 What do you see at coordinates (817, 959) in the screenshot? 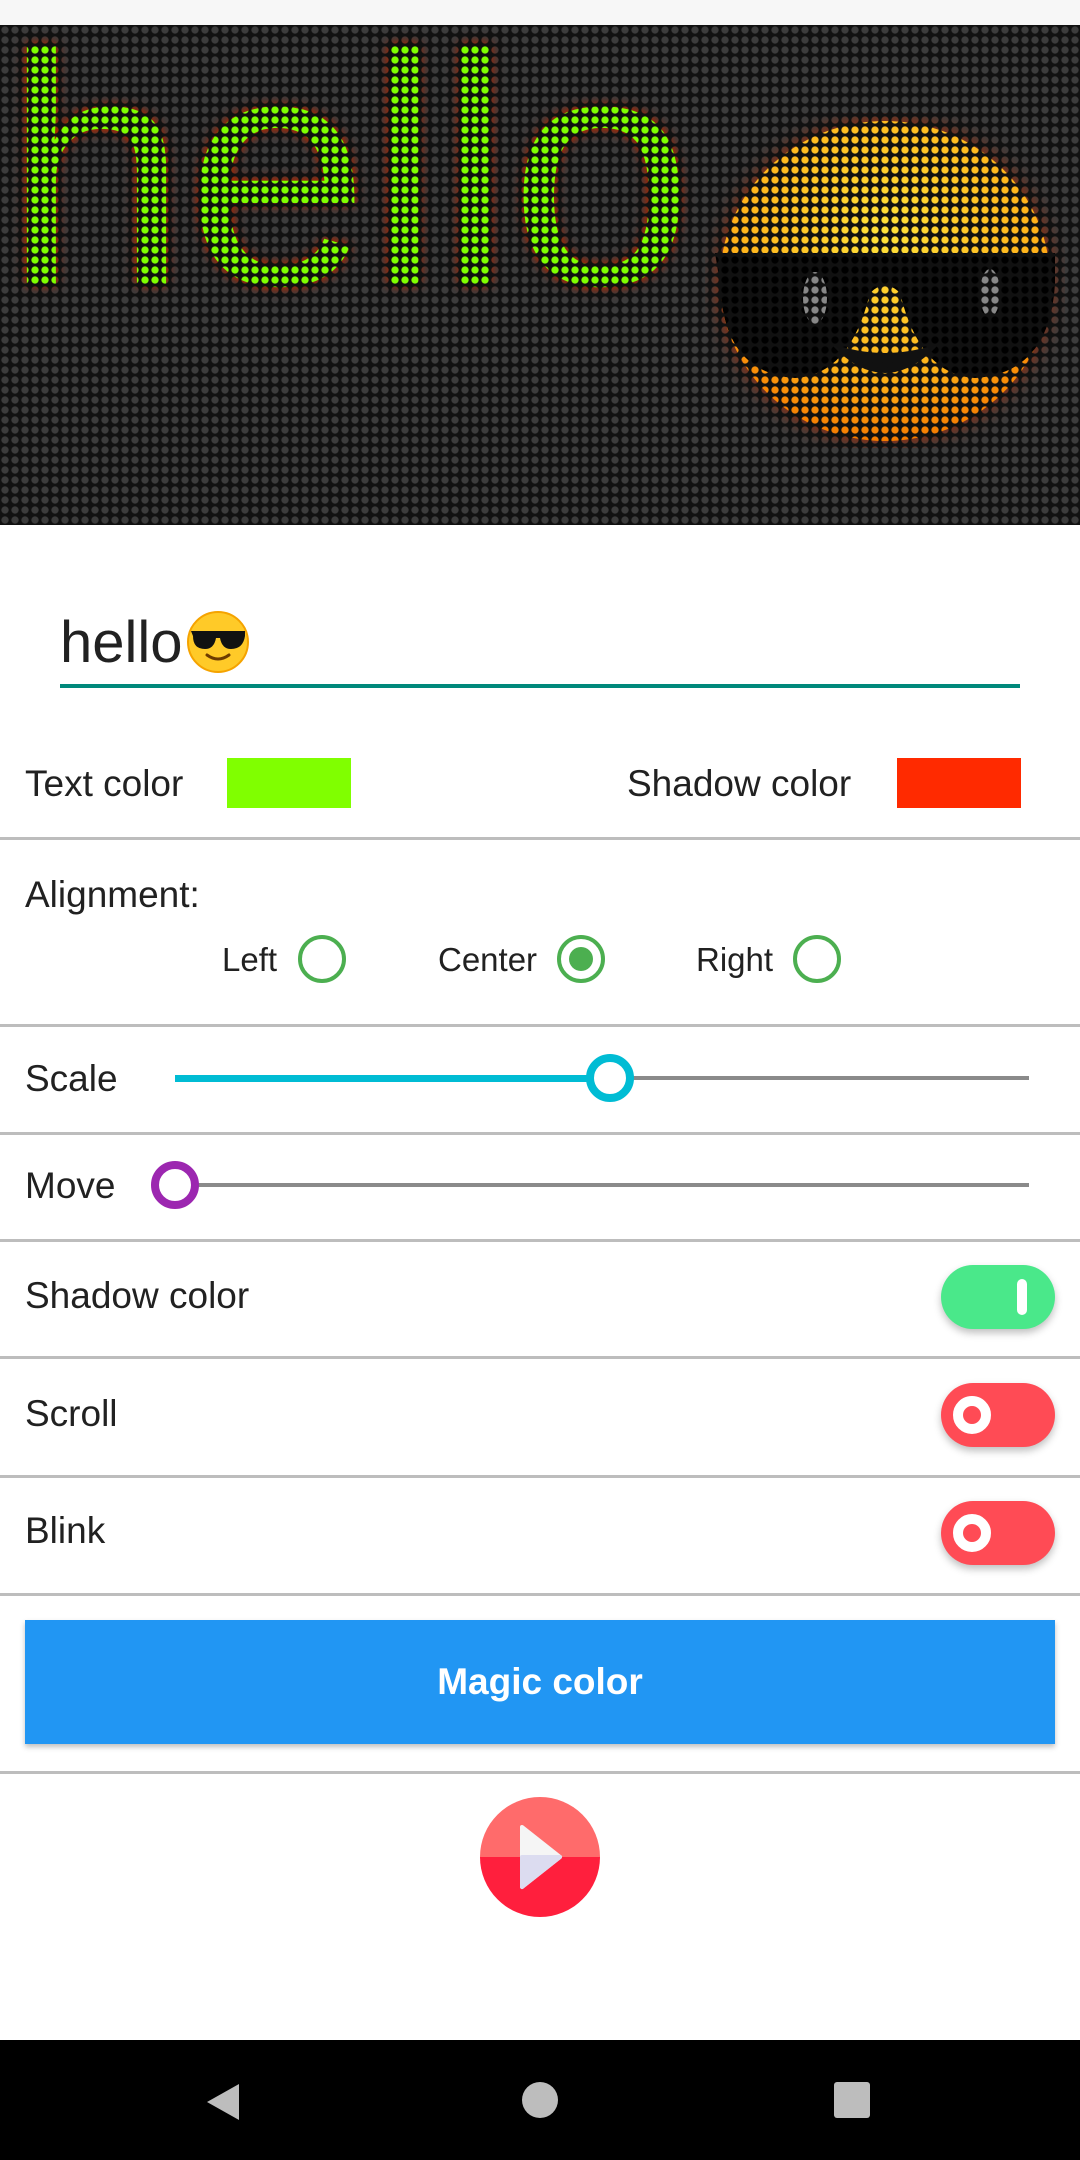
I see `align-right-radio` at bounding box center [817, 959].